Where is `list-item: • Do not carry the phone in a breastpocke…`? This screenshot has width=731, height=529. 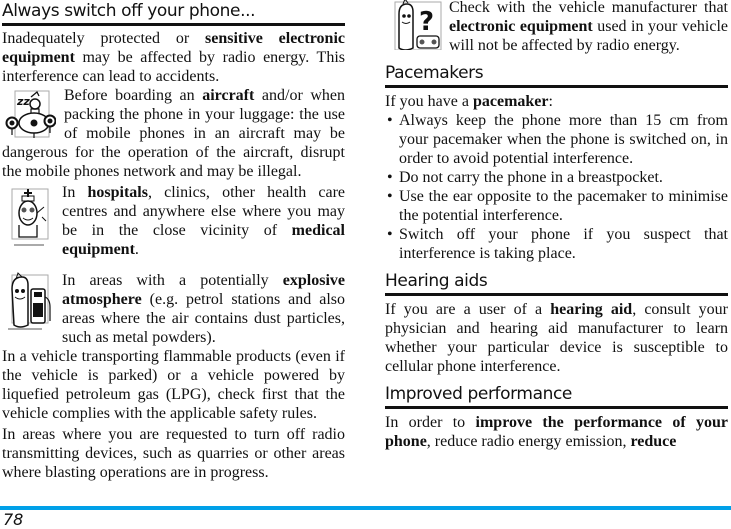
list-item: • Do not carry the phone in a breastpocke… is located at coordinates (556, 177).